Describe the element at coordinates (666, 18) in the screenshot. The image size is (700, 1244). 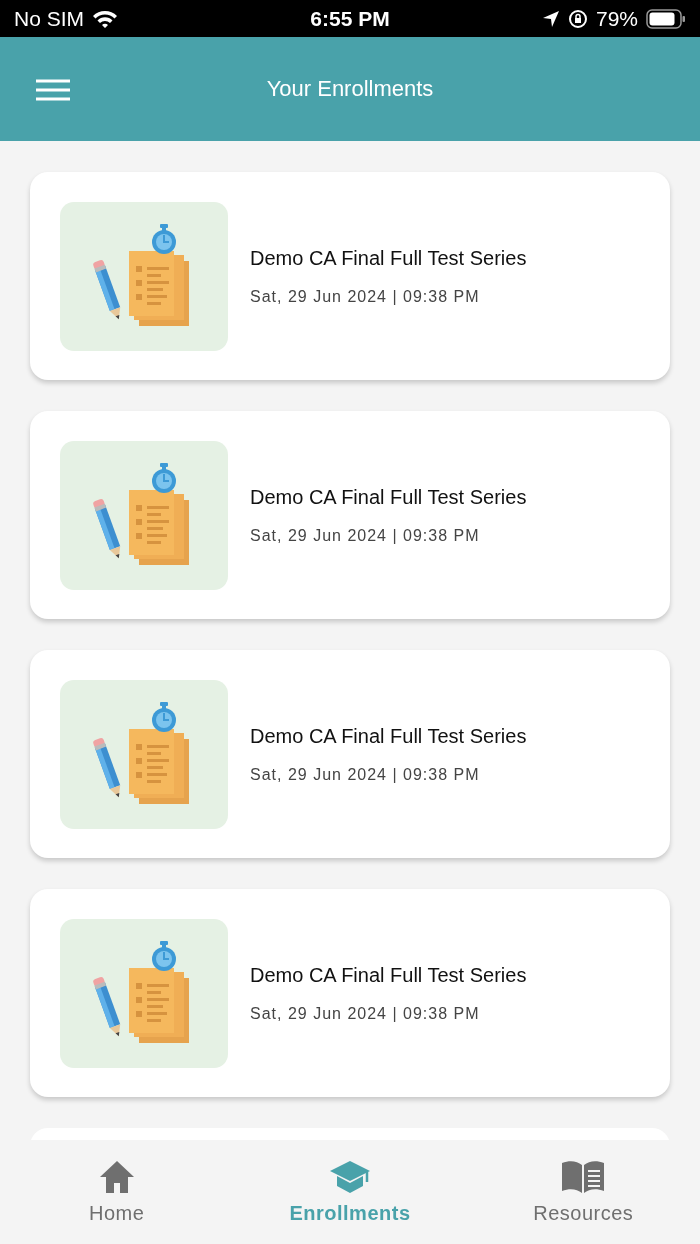
I see `battery-icon` at that location.